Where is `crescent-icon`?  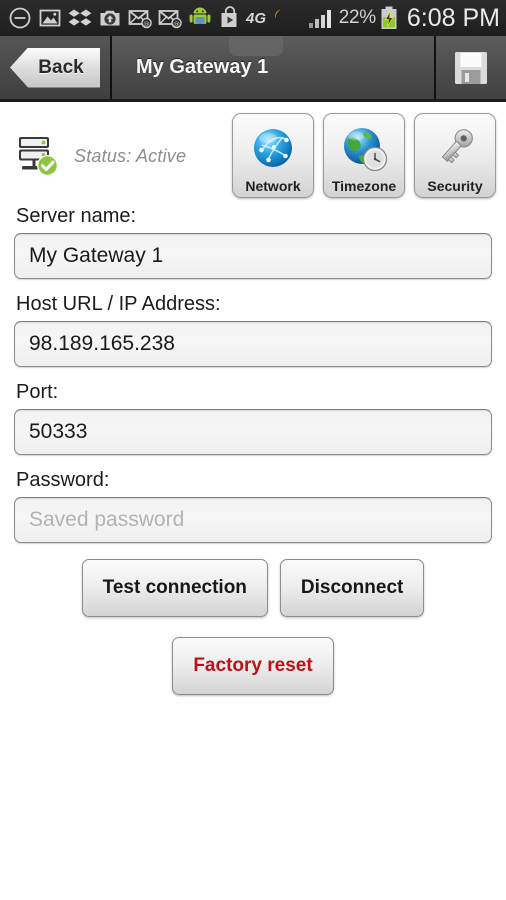 crescent-icon is located at coordinates (278, 14).